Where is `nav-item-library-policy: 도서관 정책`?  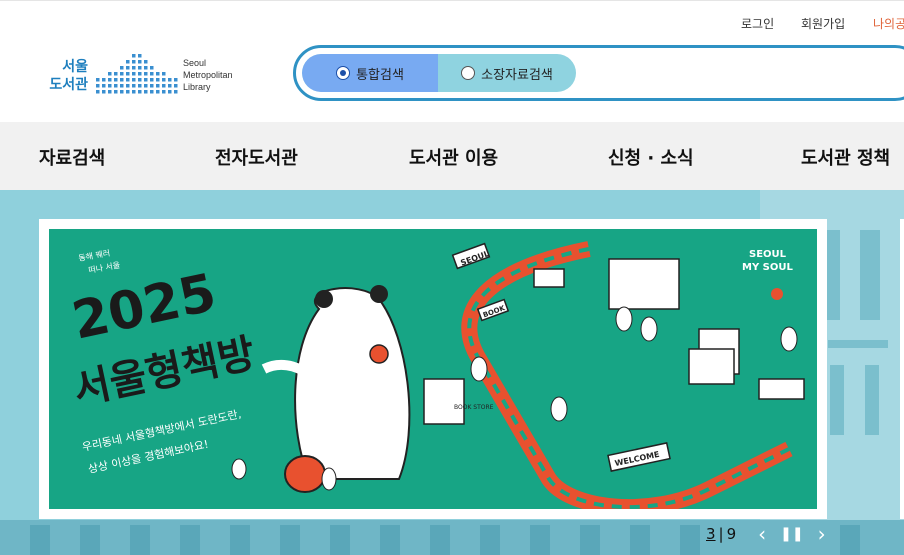
nav-item-library-policy: 도서관 정책 is located at coordinates (845, 157).